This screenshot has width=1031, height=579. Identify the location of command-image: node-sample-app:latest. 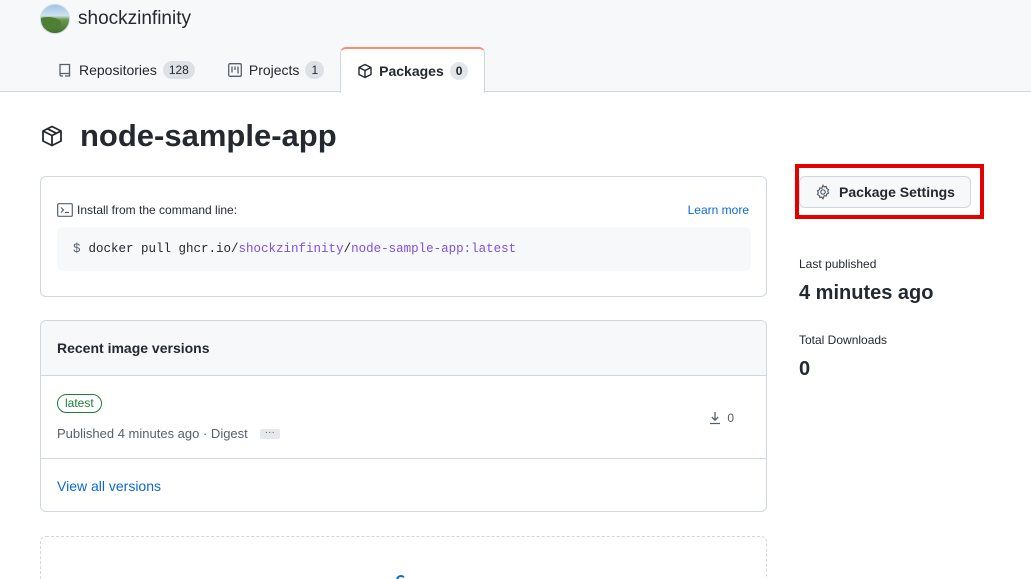
(434, 249).